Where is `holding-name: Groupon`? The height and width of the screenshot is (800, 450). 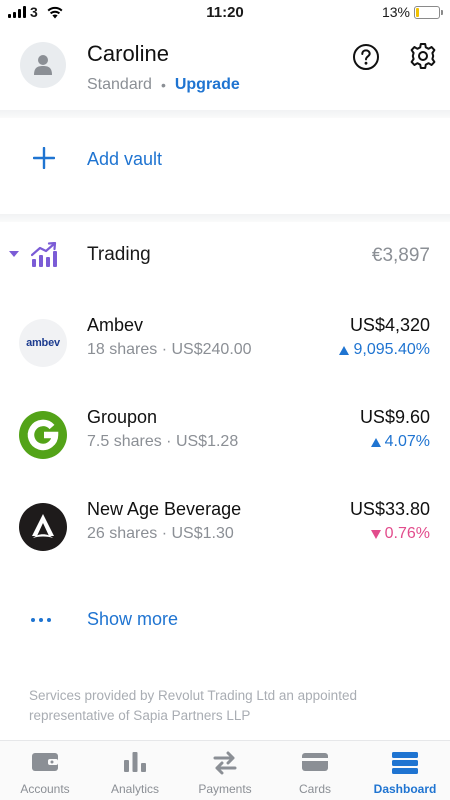
holding-name: Groupon is located at coordinates (122, 417).